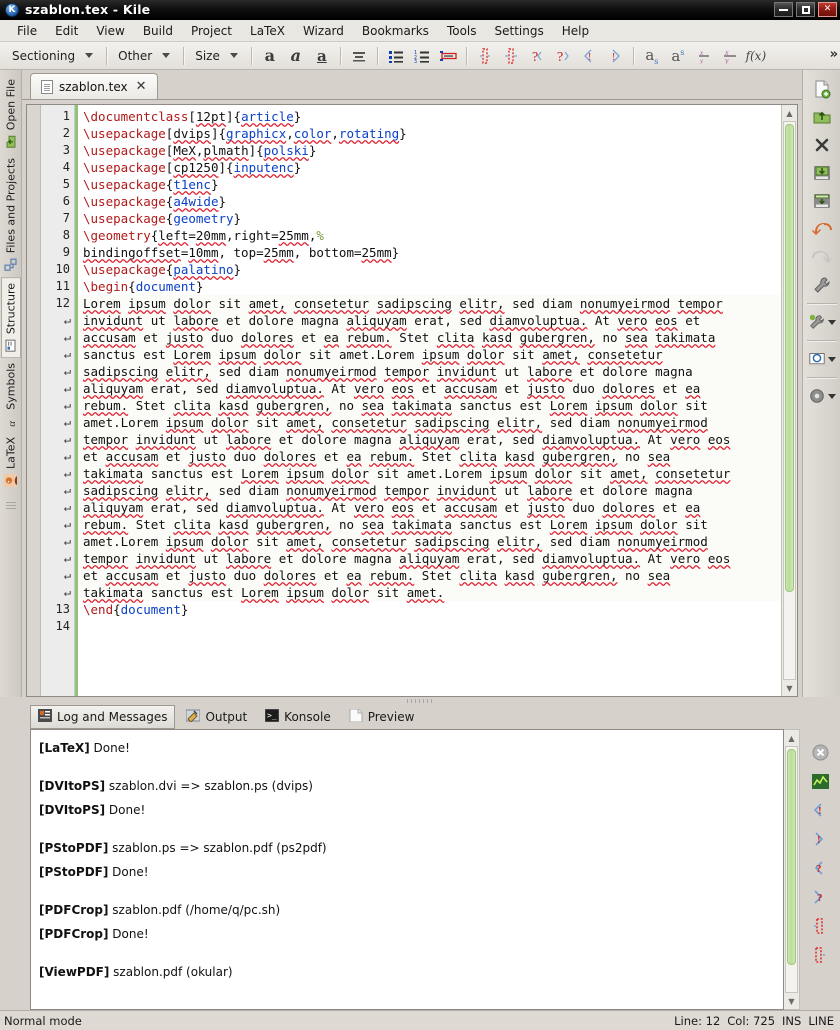  Describe the element at coordinates (821, 1021) in the screenshot. I see `selection-mode-label: LINE` at that location.